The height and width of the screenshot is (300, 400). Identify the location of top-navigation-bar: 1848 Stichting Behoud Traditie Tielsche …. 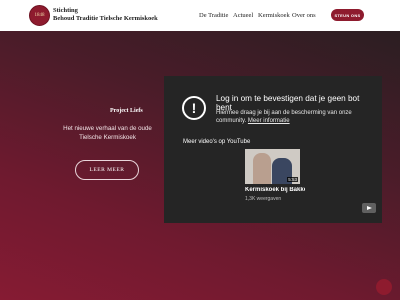
(200, 15).